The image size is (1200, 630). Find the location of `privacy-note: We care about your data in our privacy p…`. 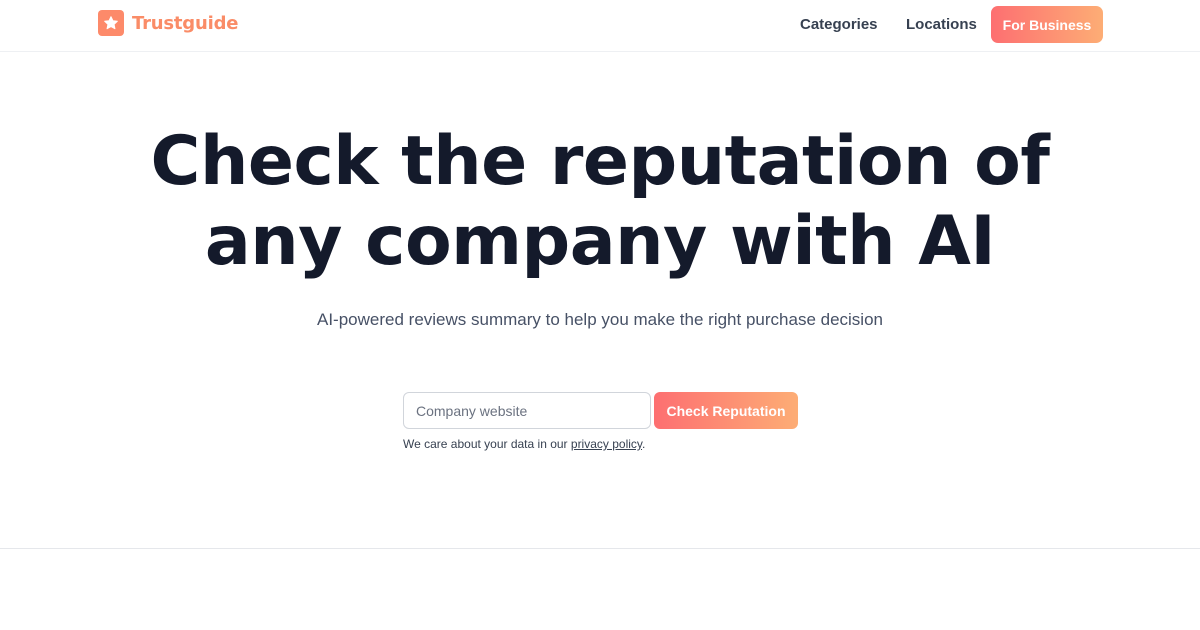

privacy-note: We care about your data in our privacy p… is located at coordinates (524, 444).